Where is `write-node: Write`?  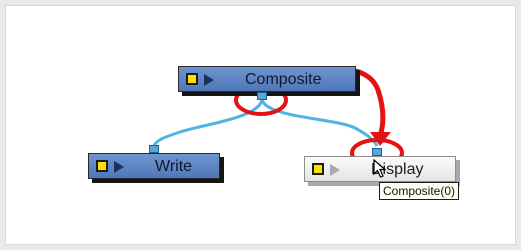
write-node: Write is located at coordinates (154, 166).